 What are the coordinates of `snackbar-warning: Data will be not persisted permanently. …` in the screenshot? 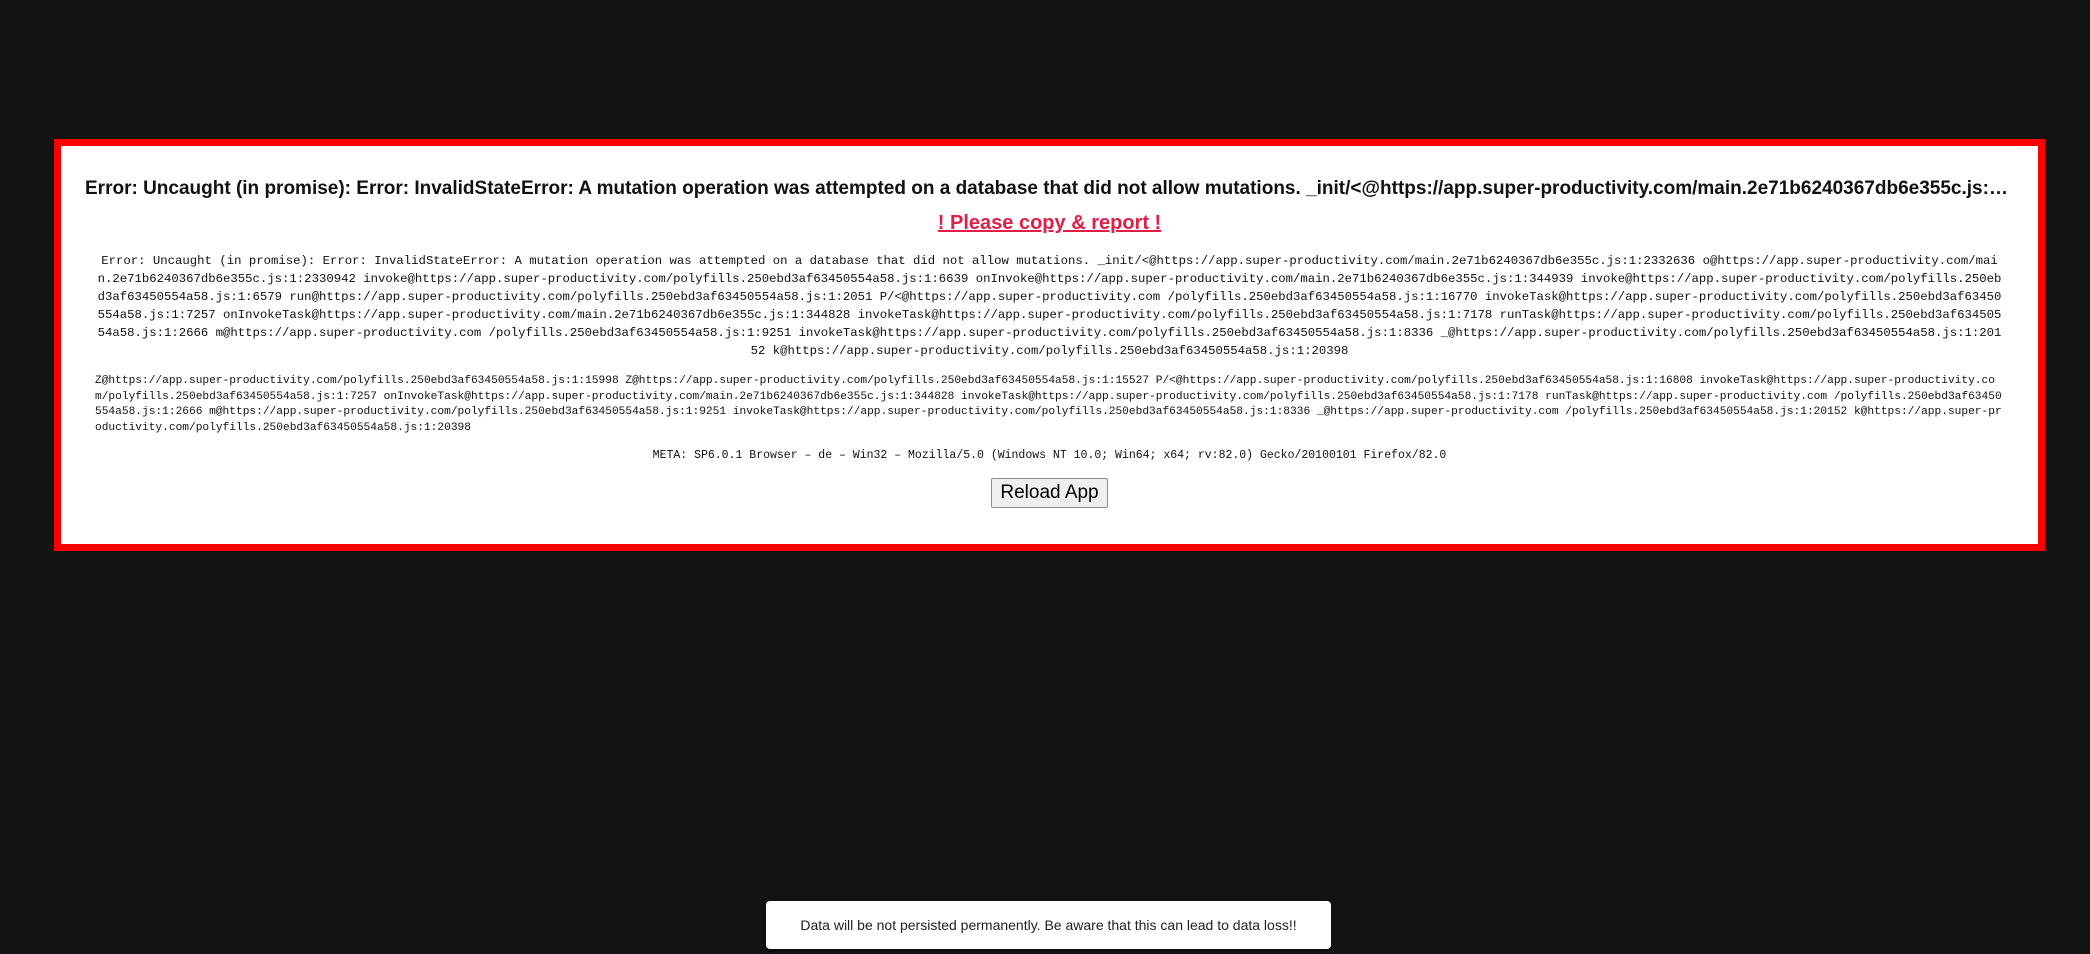 It's located at (1048, 925).